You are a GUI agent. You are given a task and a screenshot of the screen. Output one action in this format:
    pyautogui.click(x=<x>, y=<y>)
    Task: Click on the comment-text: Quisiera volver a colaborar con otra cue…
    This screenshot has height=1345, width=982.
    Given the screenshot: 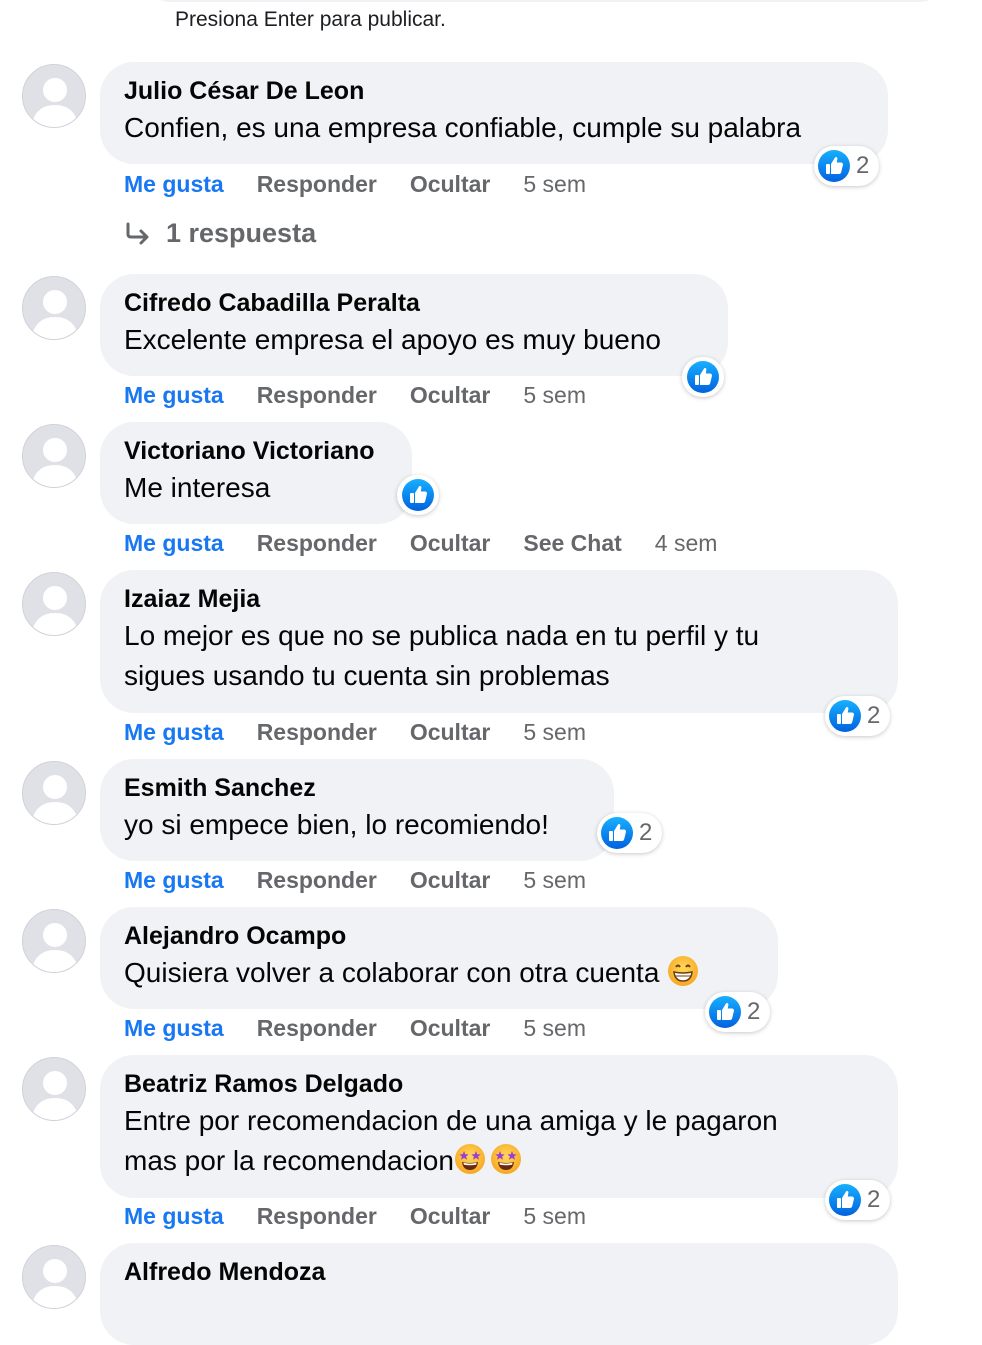 What is the action you would take?
    pyautogui.click(x=392, y=972)
    